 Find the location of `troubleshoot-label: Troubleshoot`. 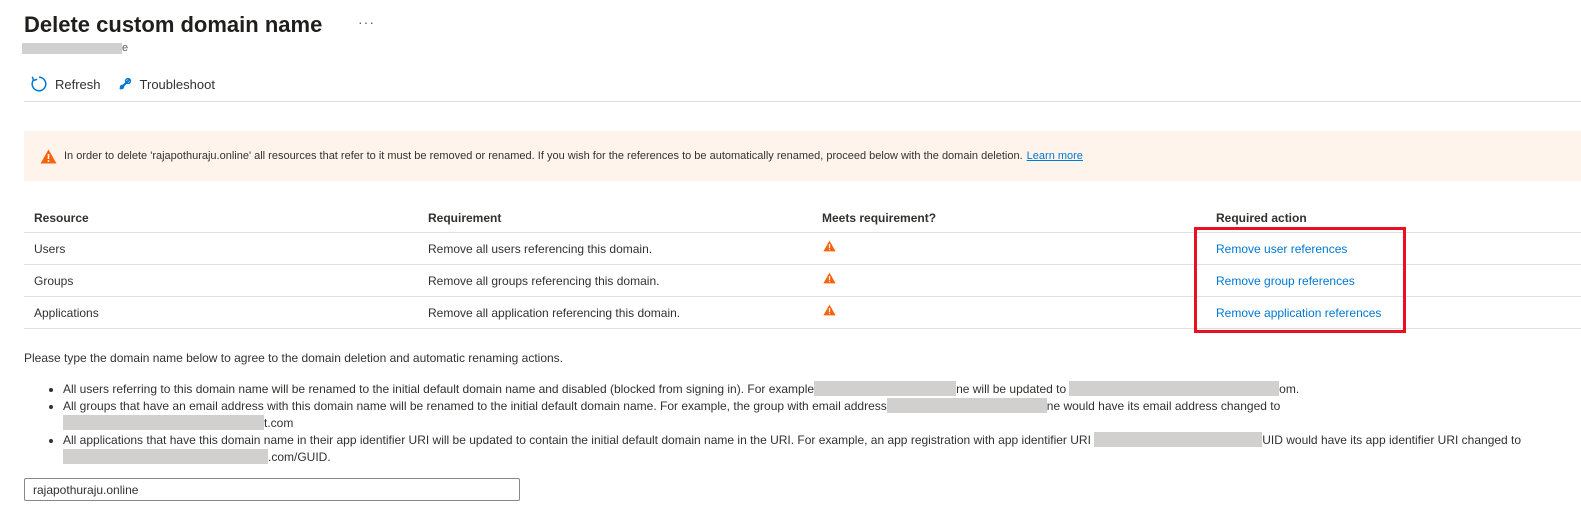

troubleshoot-label: Troubleshoot is located at coordinates (177, 84).